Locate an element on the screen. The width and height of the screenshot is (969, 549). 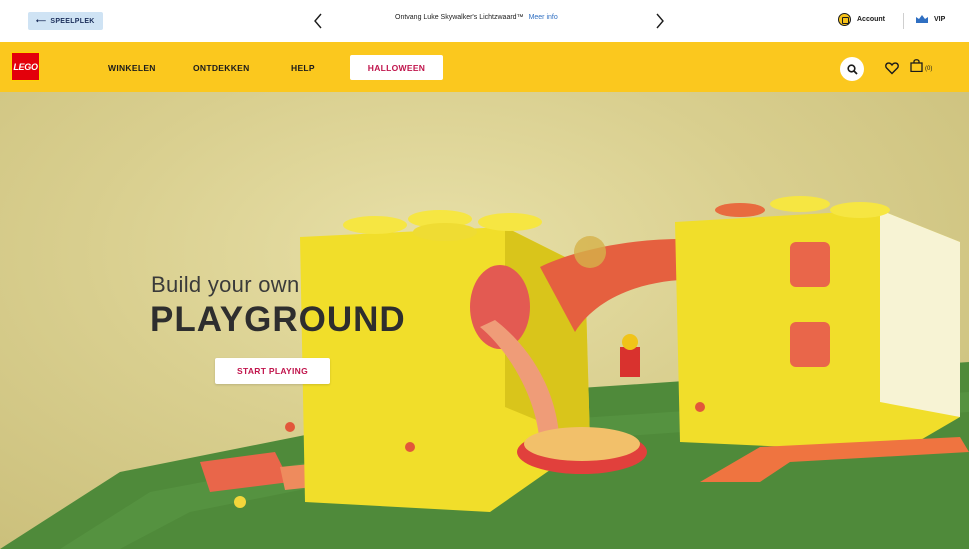
cart-count: (0) is located at coordinates (929, 69).